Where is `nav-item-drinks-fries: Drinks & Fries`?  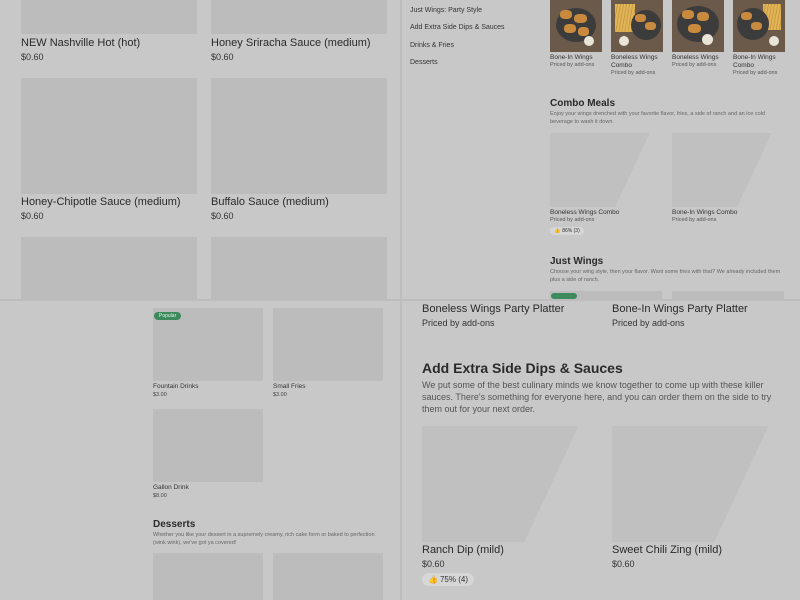 nav-item-drinks-fries: Drinks & Fries is located at coordinates (432, 45).